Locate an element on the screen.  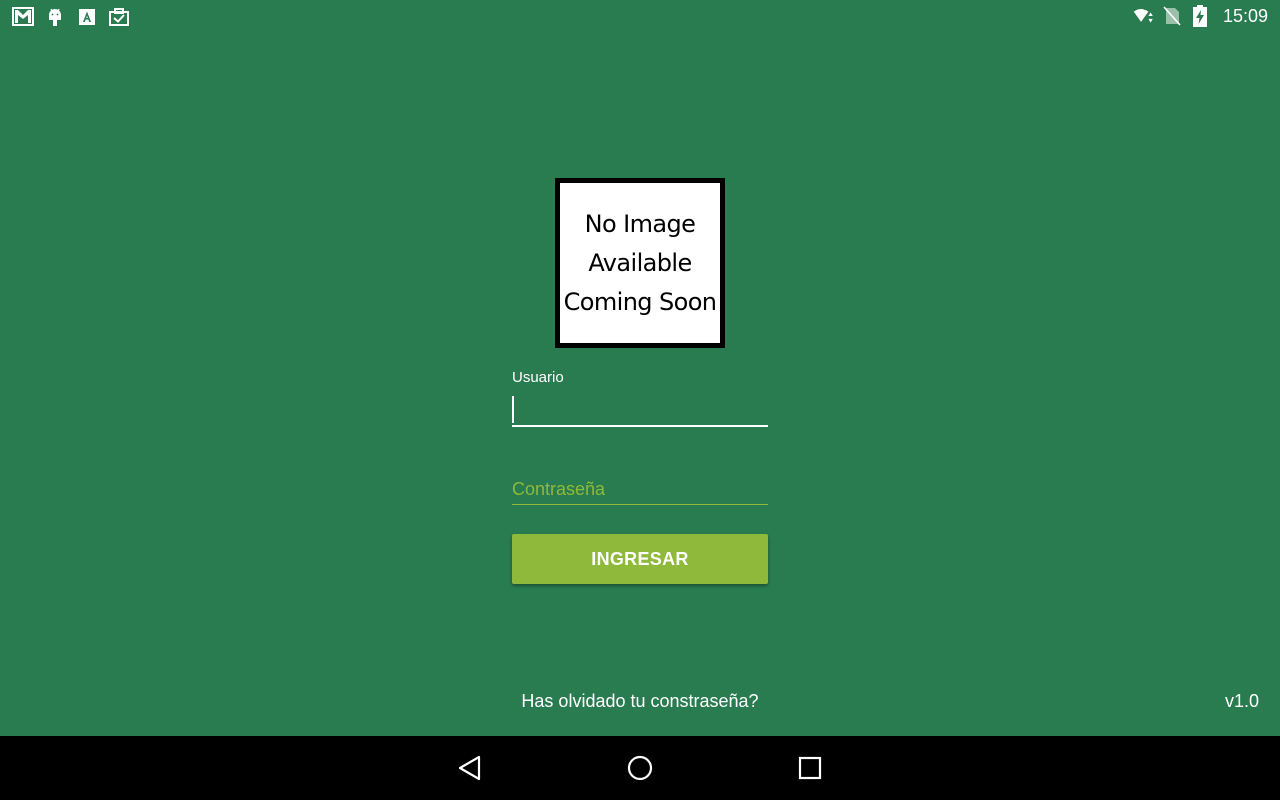
username-input is located at coordinates (640, 410).